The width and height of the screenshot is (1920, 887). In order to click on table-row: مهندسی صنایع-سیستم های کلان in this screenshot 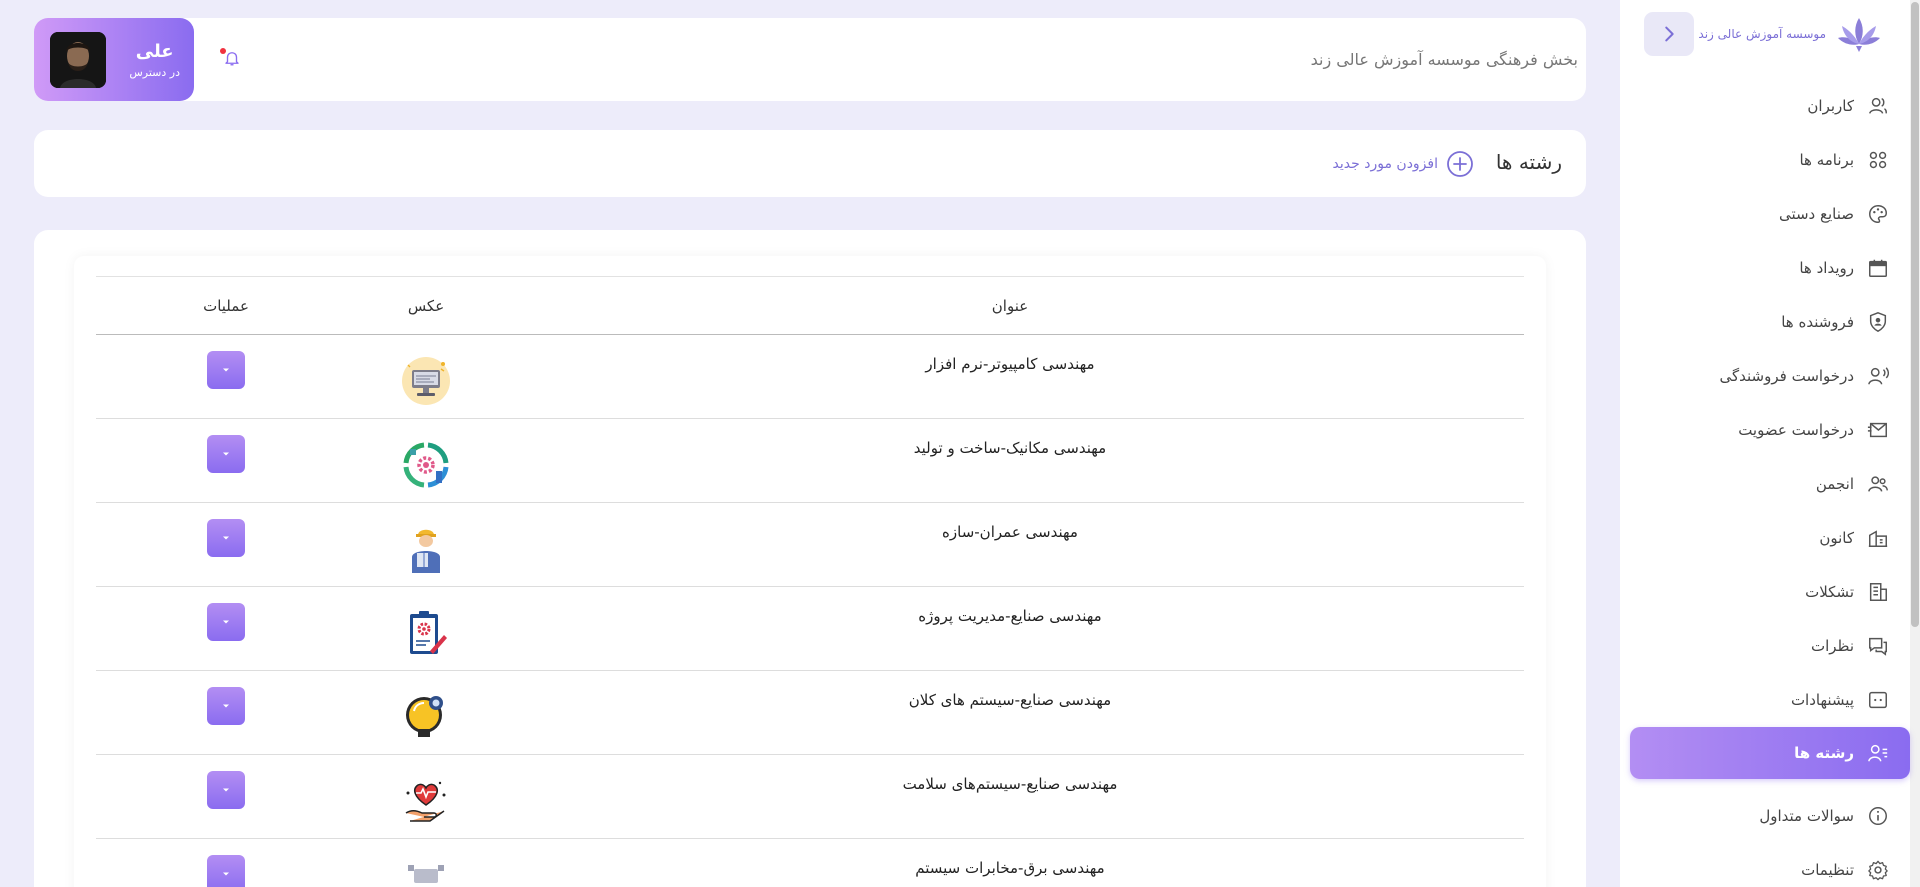, I will do `click(810, 712)`.